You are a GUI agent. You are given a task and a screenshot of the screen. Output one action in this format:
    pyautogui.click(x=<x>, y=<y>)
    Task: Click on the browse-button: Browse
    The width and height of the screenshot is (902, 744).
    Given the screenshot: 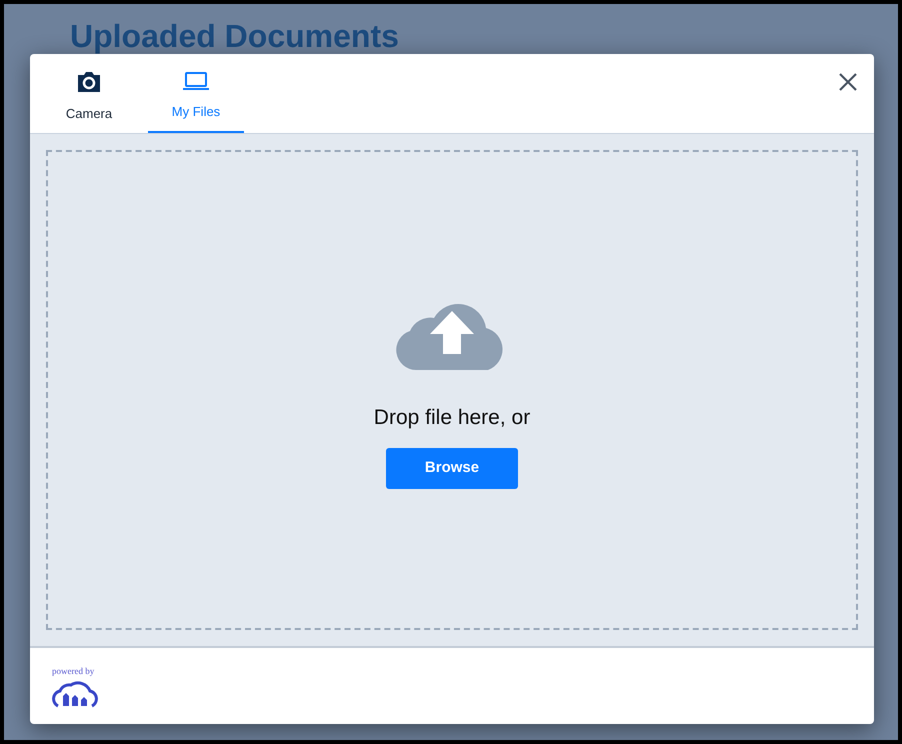 What is the action you would take?
    pyautogui.click(x=452, y=468)
    